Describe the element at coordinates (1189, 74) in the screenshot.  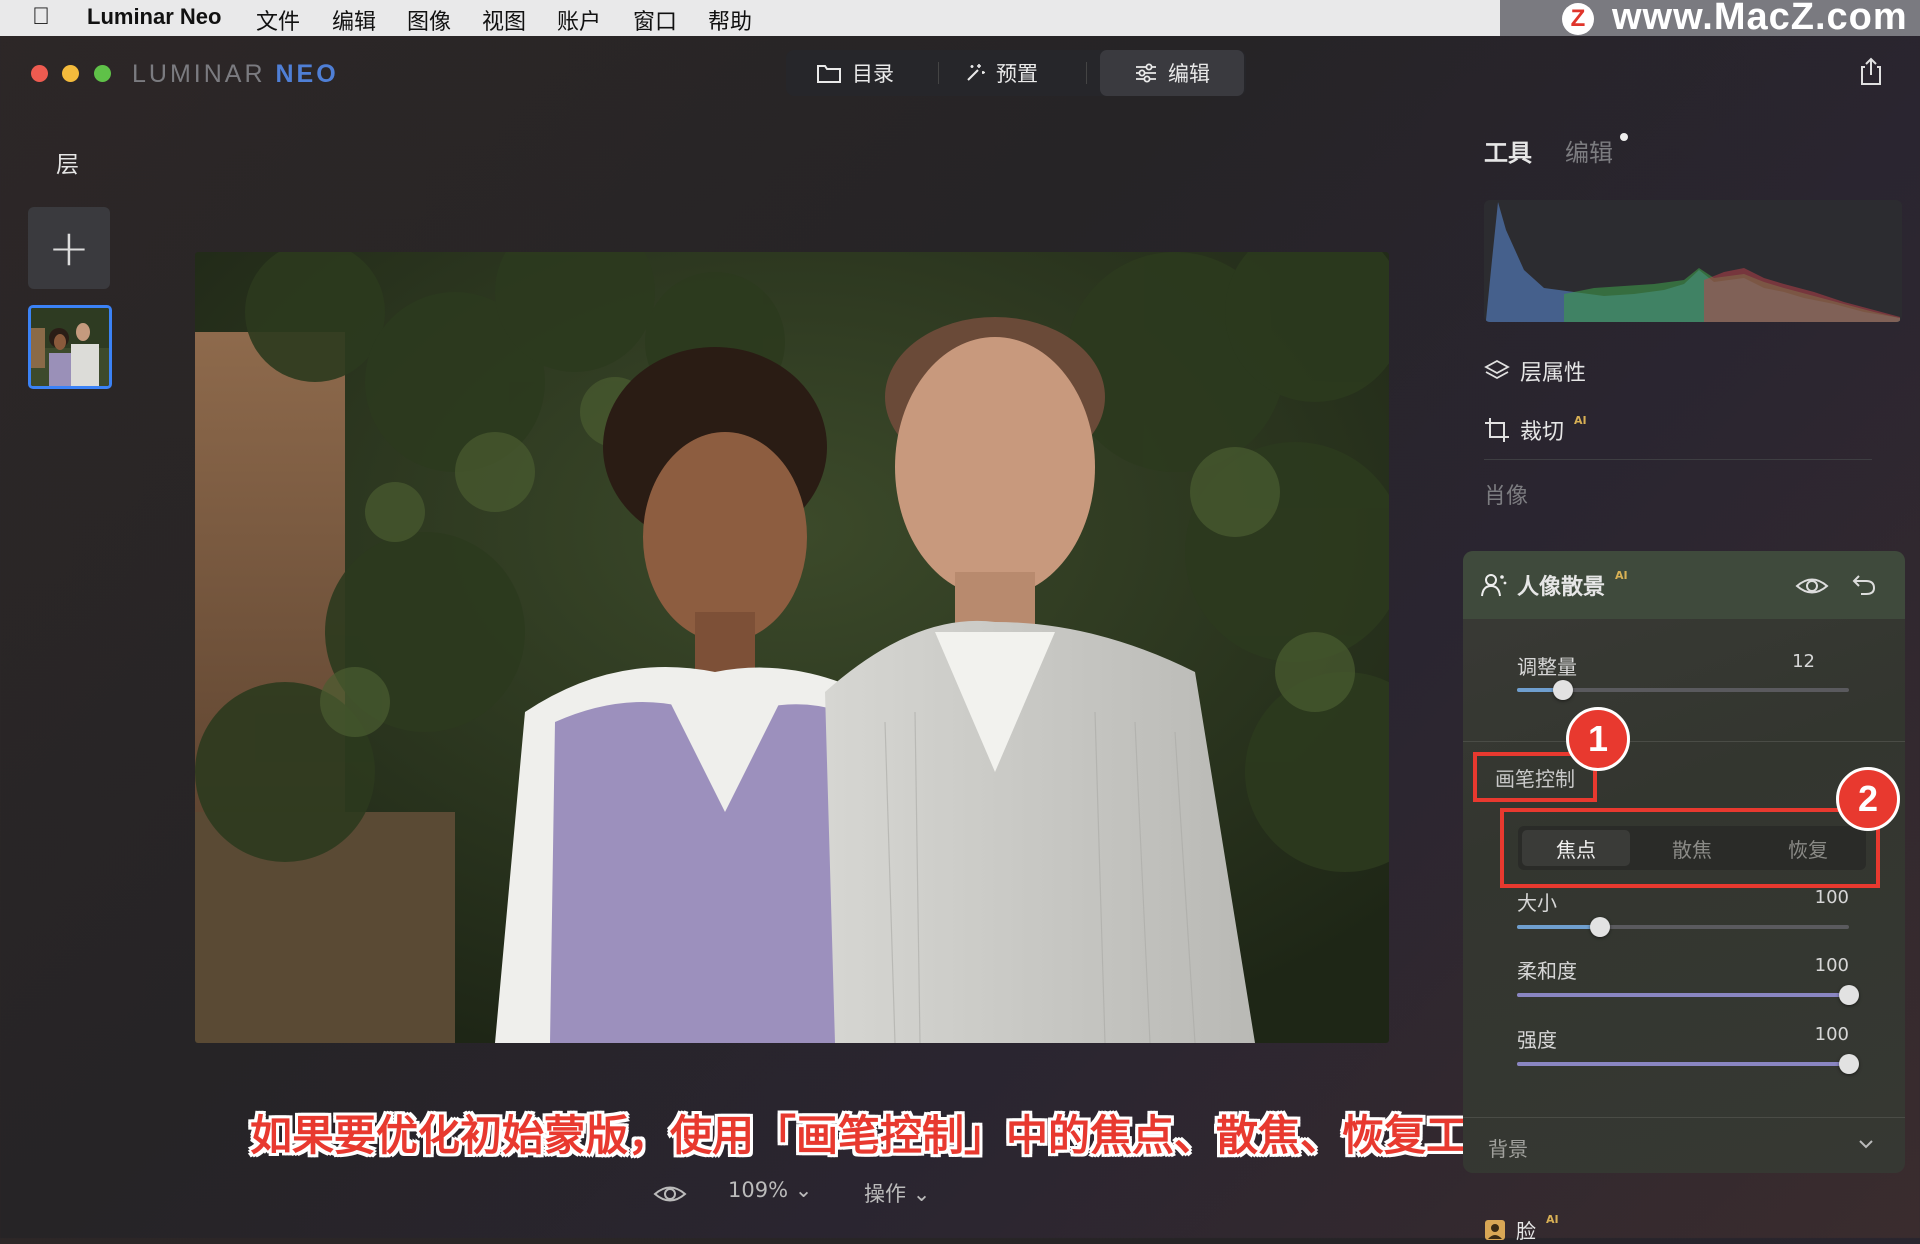
I see `nav-edit-label: 编辑` at that location.